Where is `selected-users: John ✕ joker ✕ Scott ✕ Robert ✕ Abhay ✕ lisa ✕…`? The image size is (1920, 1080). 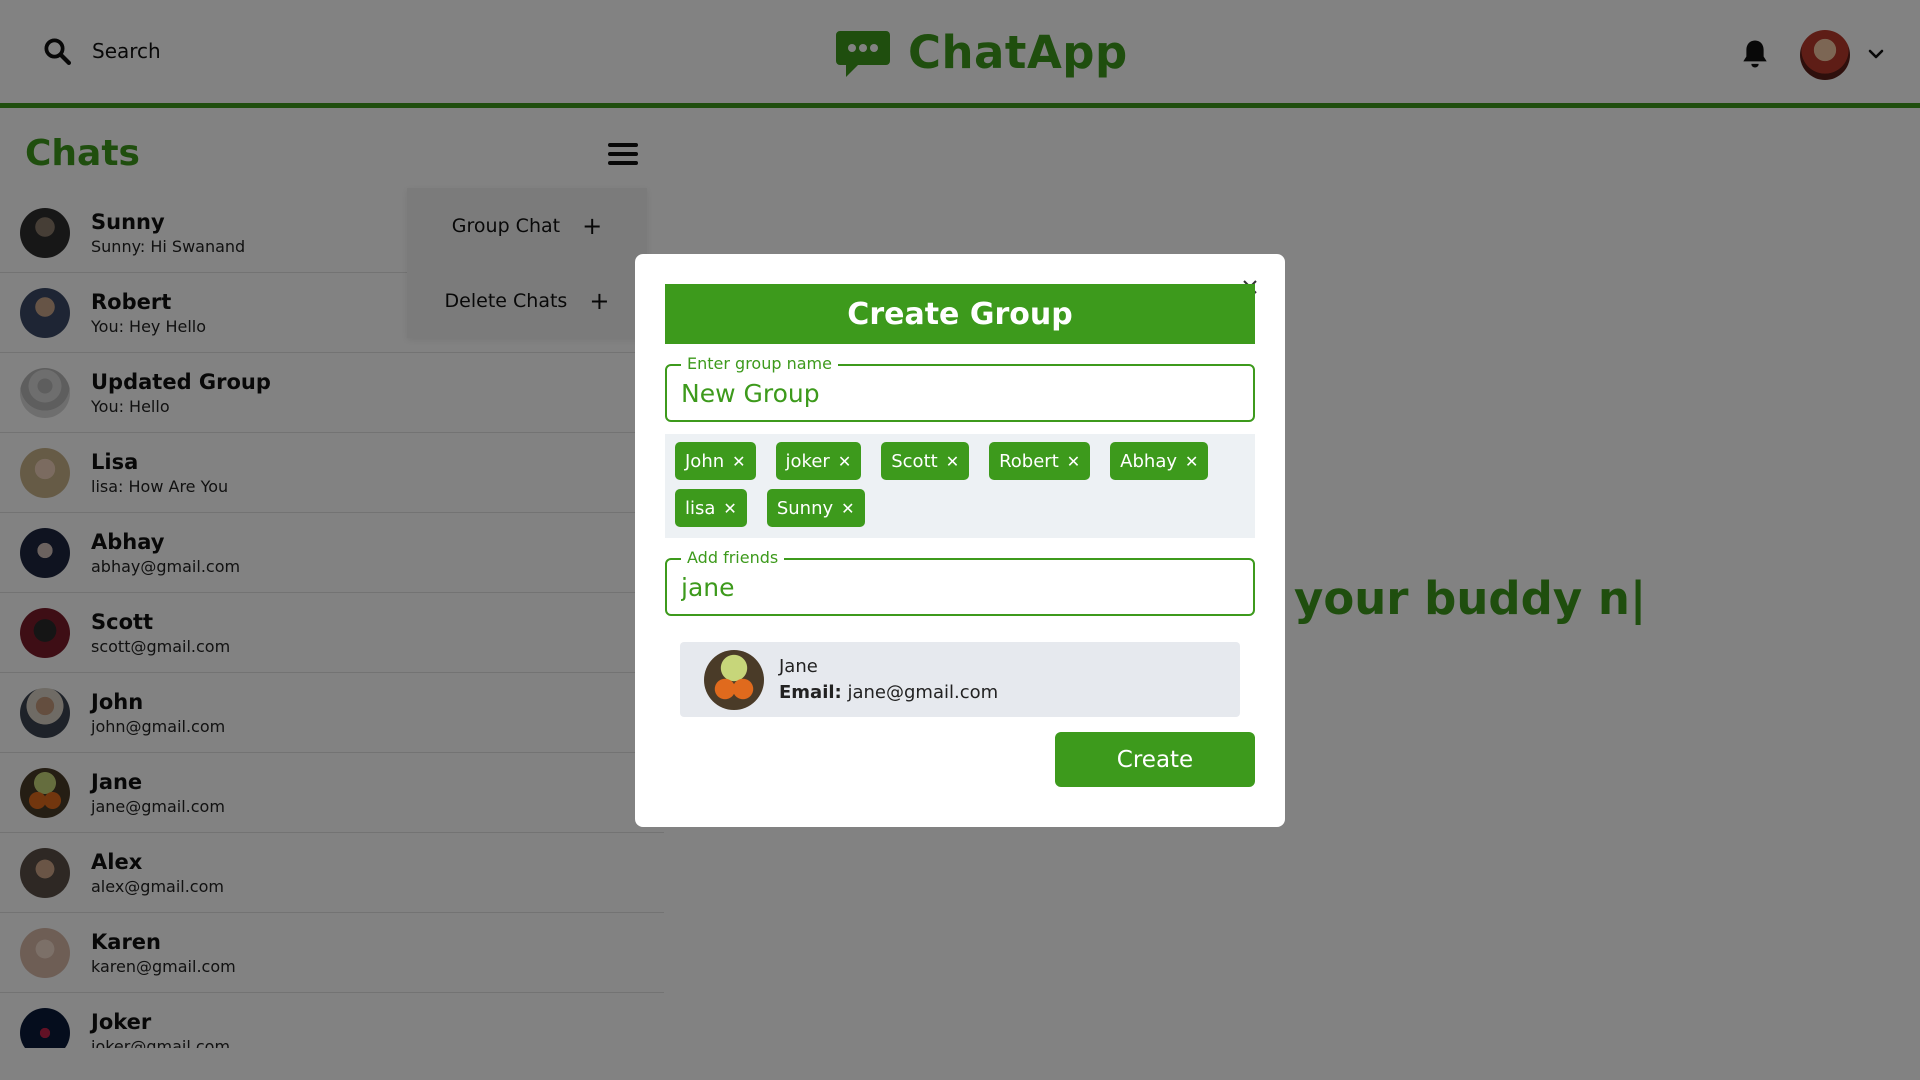
selected-users: John ✕ joker ✕ Scott ✕ Robert ✕ Abhay ✕ lisa ✕… is located at coordinates (960, 486).